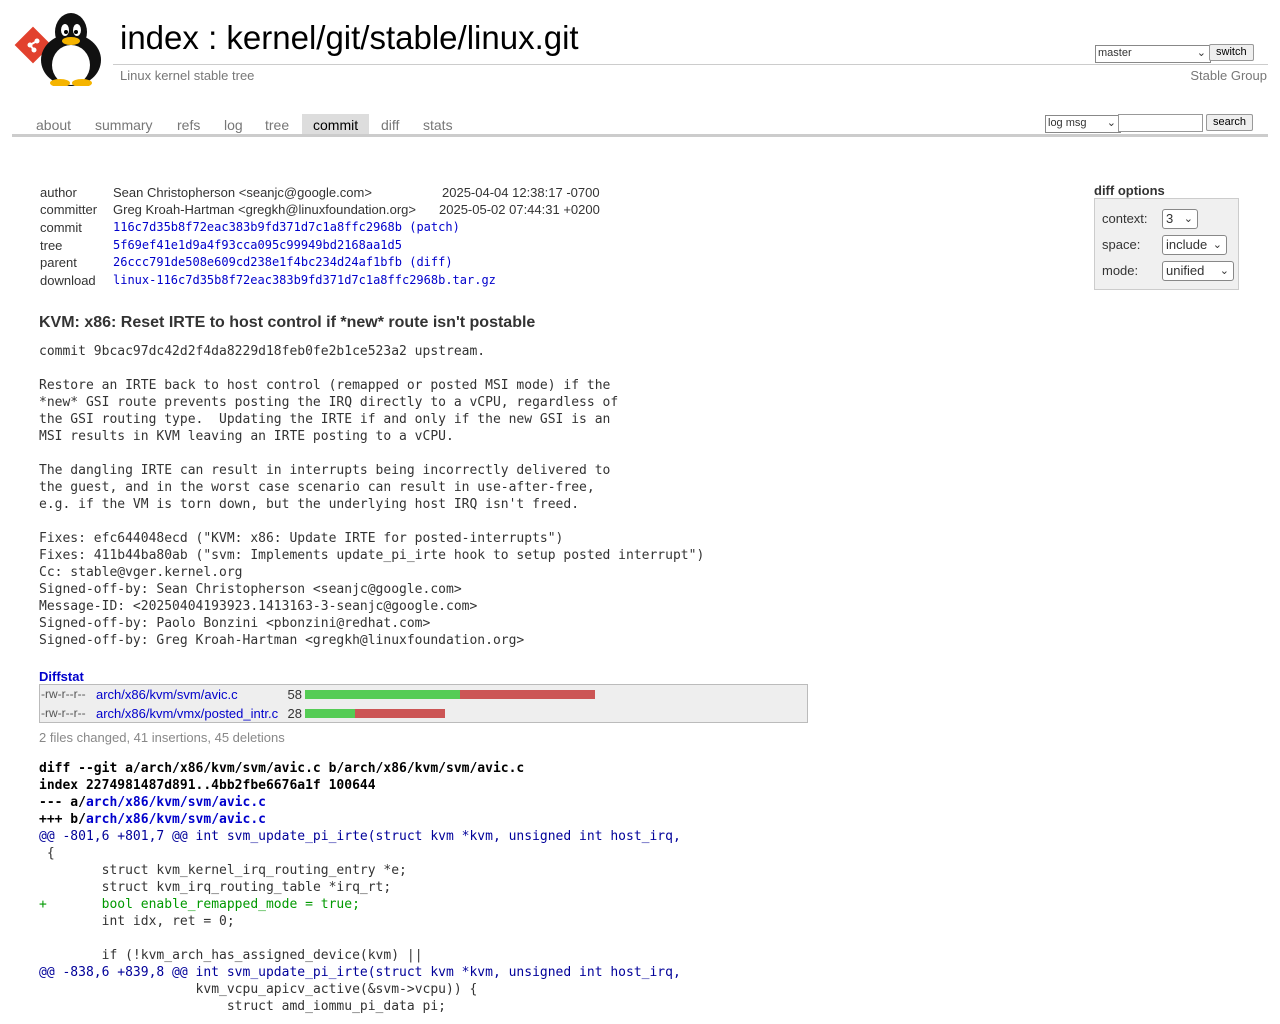 The width and height of the screenshot is (1280, 1024). Describe the element at coordinates (1120, 270) in the screenshot. I see `mode-label: mode:` at that location.